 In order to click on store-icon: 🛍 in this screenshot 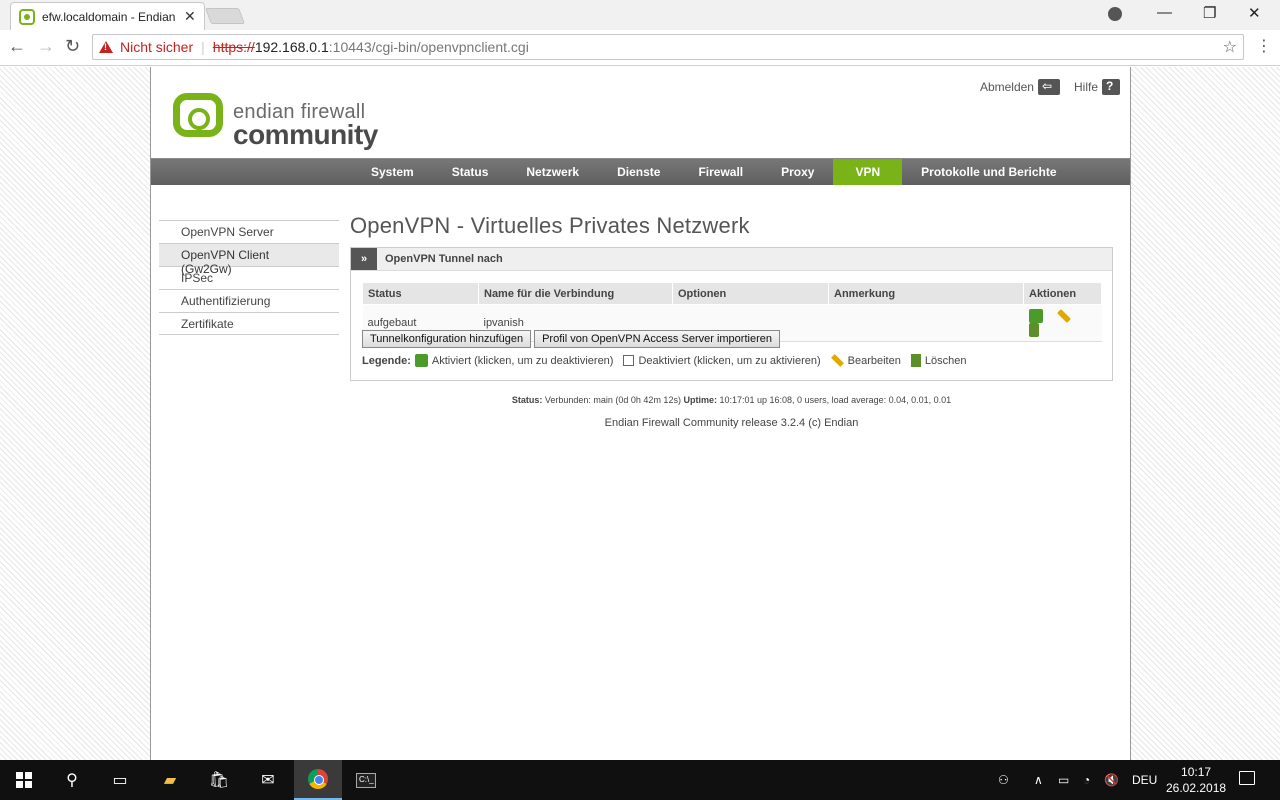, I will do `click(219, 780)`.